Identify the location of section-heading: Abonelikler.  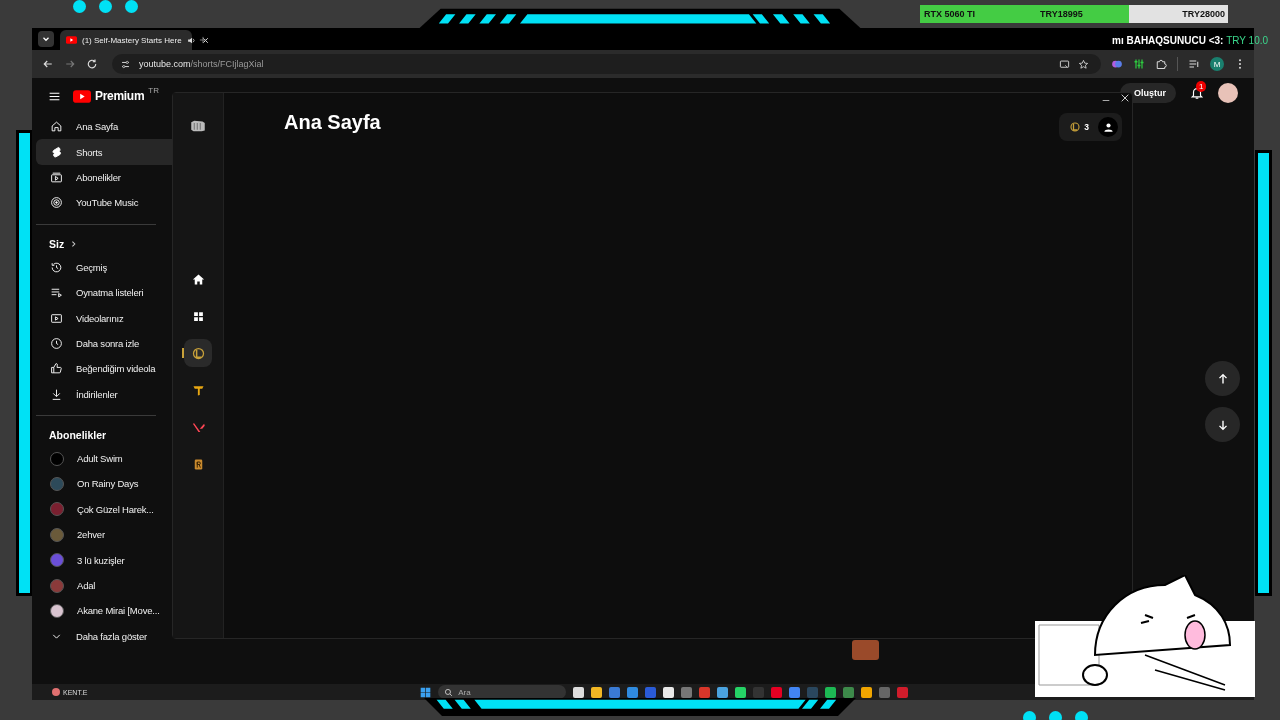
(77, 435).